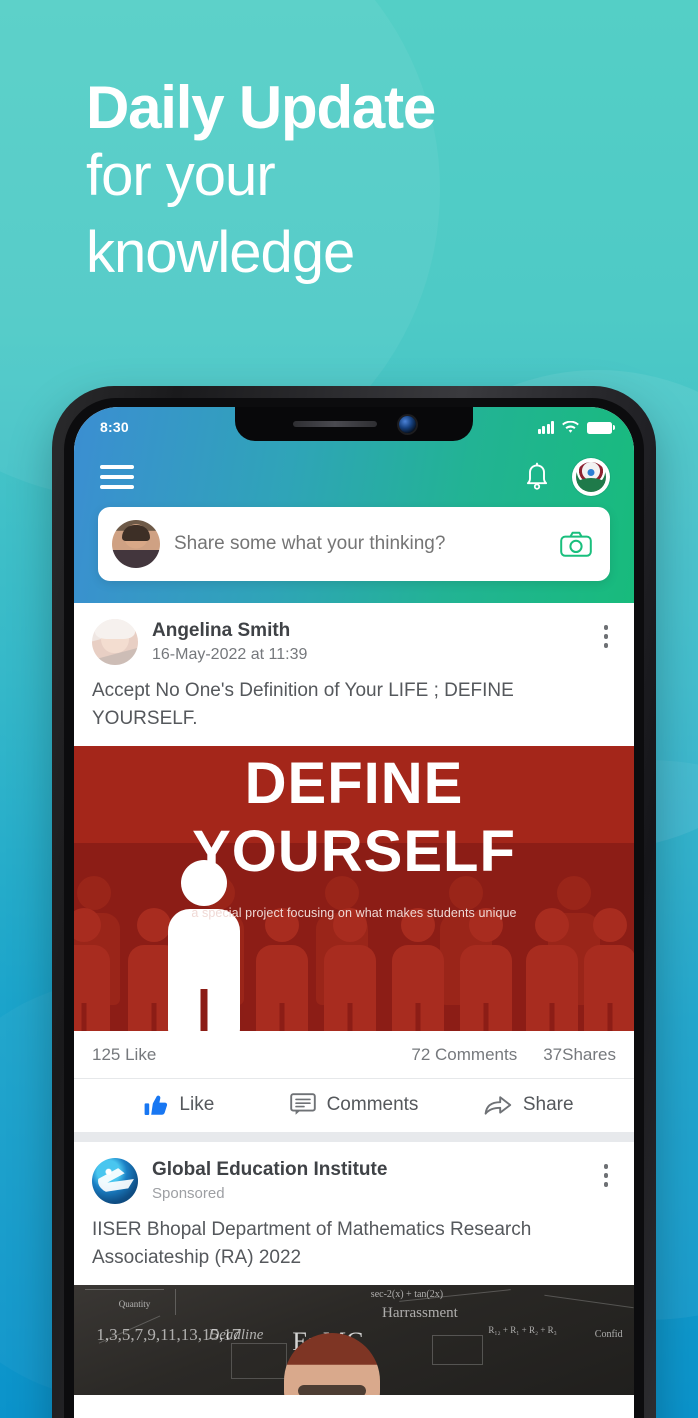 The width and height of the screenshot is (698, 1418). What do you see at coordinates (261, 107) in the screenshot?
I see `headline-line-1: Daily Update` at bounding box center [261, 107].